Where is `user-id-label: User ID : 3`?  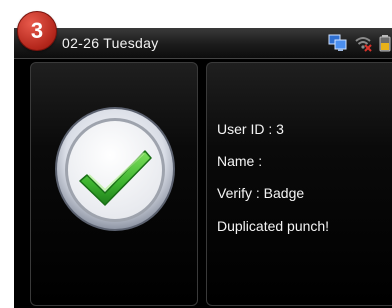
user-id-label: User ID : 3 is located at coordinates (250, 129).